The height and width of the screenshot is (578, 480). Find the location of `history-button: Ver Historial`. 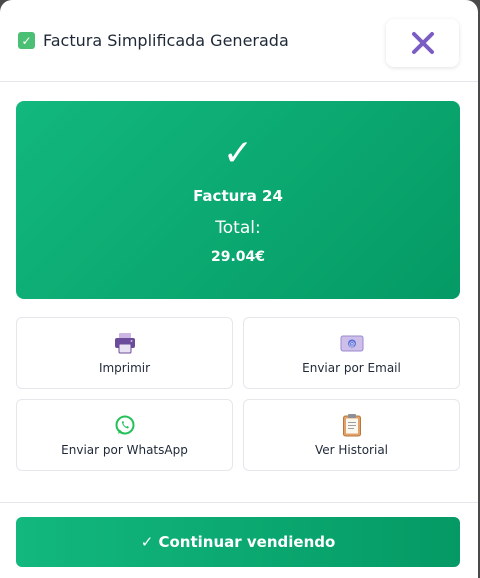

history-button: Ver Historial is located at coordinates (351, 435).